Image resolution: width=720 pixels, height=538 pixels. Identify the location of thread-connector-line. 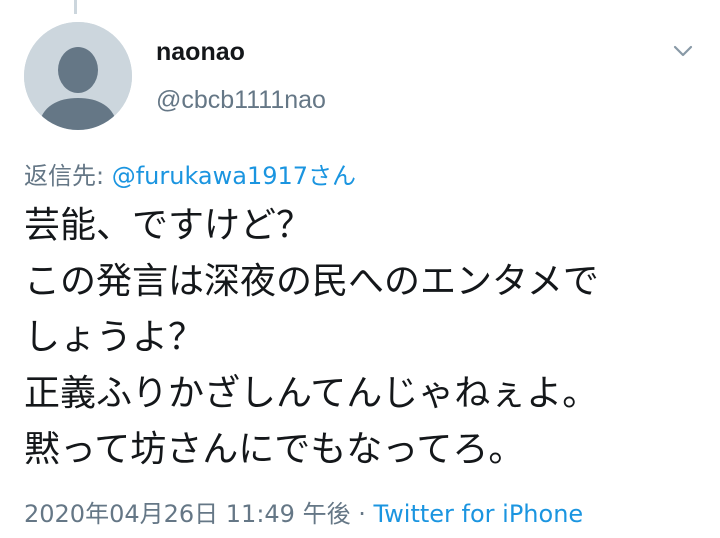
(75, 7).